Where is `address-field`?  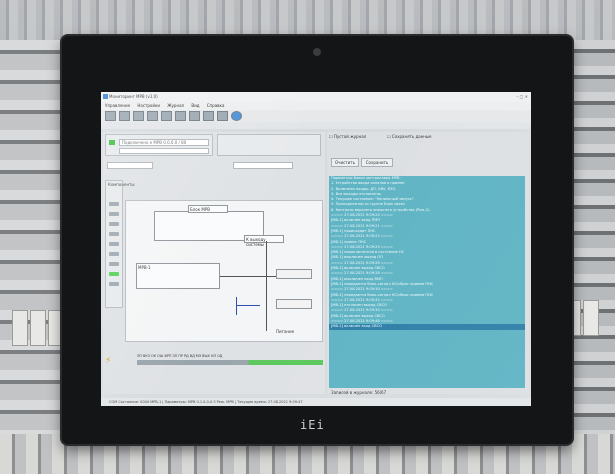
address-field is located at coordinates (164, 151).